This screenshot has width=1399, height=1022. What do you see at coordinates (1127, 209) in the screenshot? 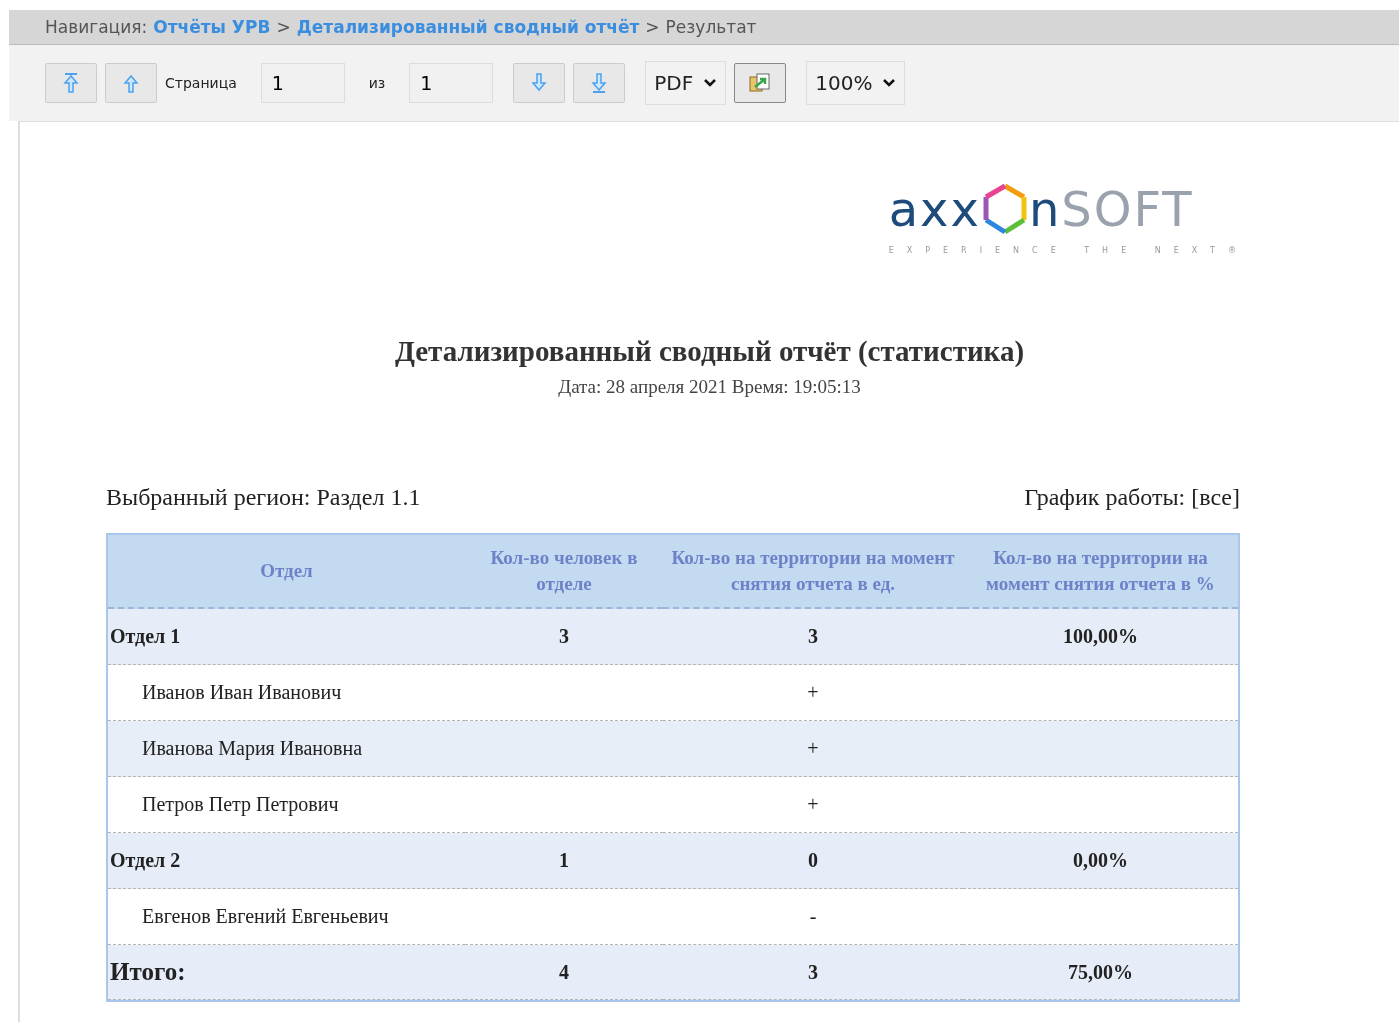
I see `logo-text: SOFT` at bounding box center [1127, 209].